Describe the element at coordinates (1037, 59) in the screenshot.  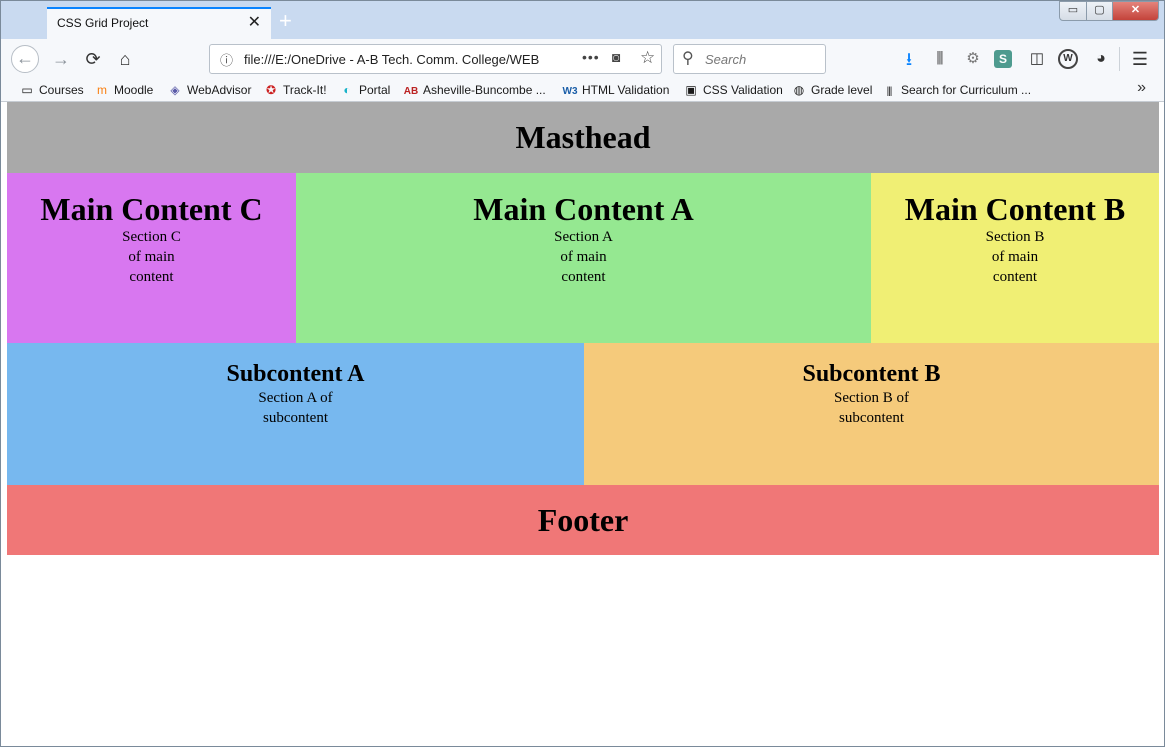
I see `sidebar-icon: ◫` at that location.